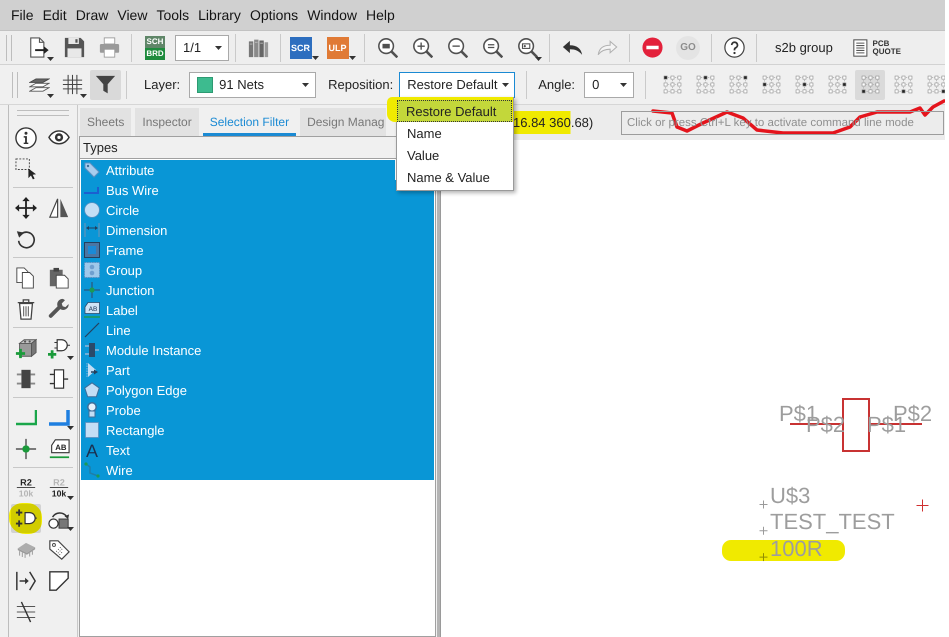 This screenshot has width=949, height=637. I want to click on diagonal-line-icon, so click(92, 330).